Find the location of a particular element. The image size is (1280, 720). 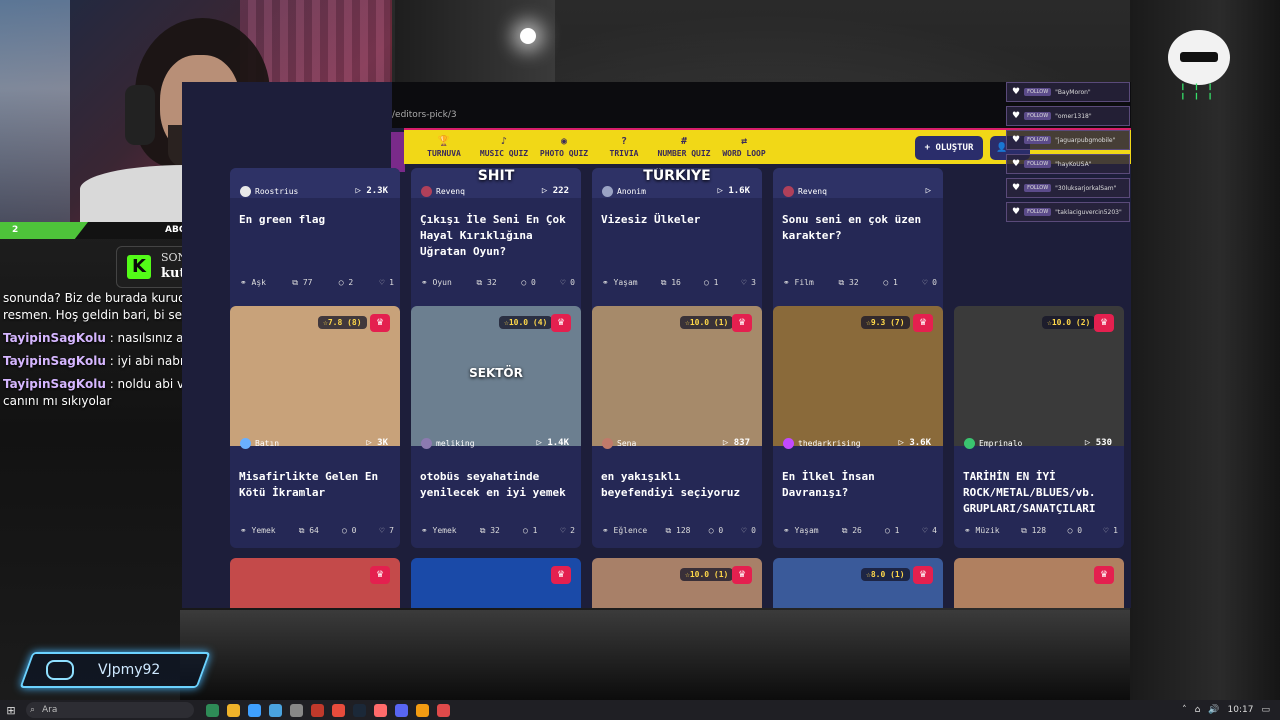

likes-count: 1 is located at coordinates (391, 282).